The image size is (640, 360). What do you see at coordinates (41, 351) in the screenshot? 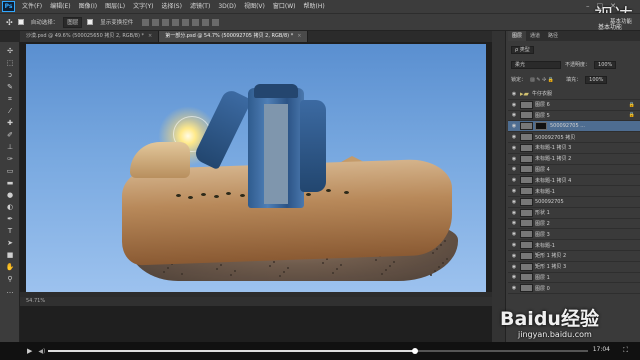
I see `volume-icon: ◀)` at bounding box center [41, 351].